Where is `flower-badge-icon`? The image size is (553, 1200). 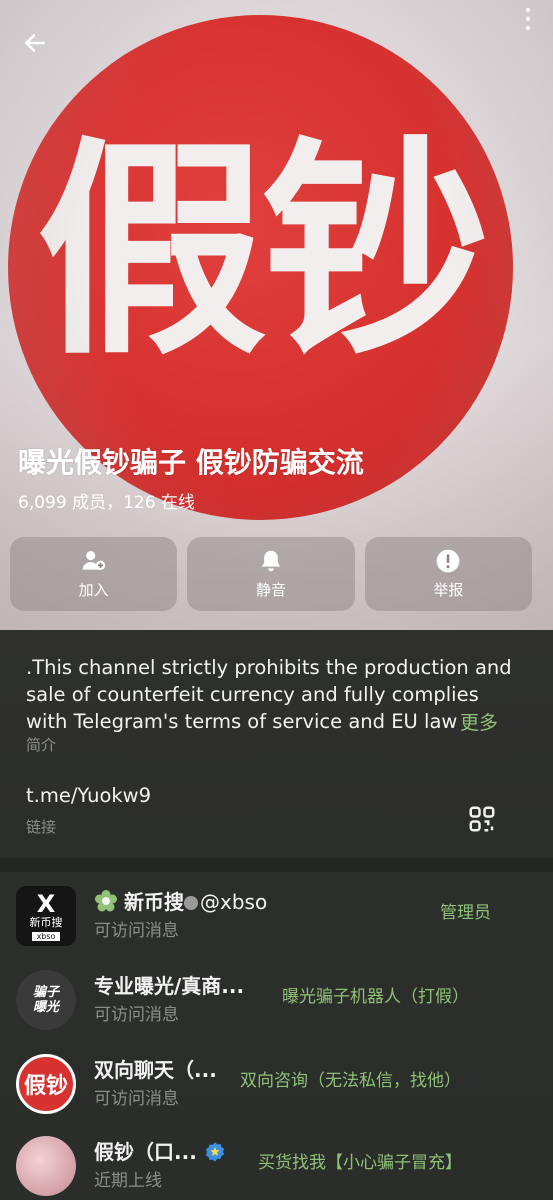 flower-badge-icon is located at coordinates (106, 901).